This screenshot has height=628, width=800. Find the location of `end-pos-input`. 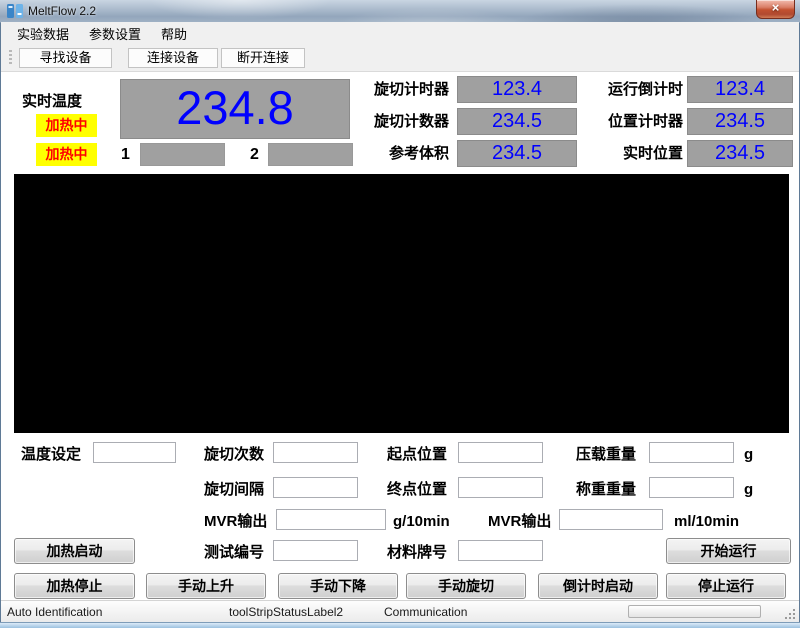

end-pos-input is located at coordinates (500, 487).